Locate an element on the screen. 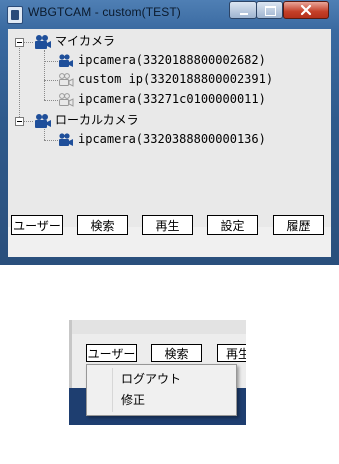 This screenshot has width=339, height=464. menu-item-logout: ログアウト is located at coordinates (151, 378).